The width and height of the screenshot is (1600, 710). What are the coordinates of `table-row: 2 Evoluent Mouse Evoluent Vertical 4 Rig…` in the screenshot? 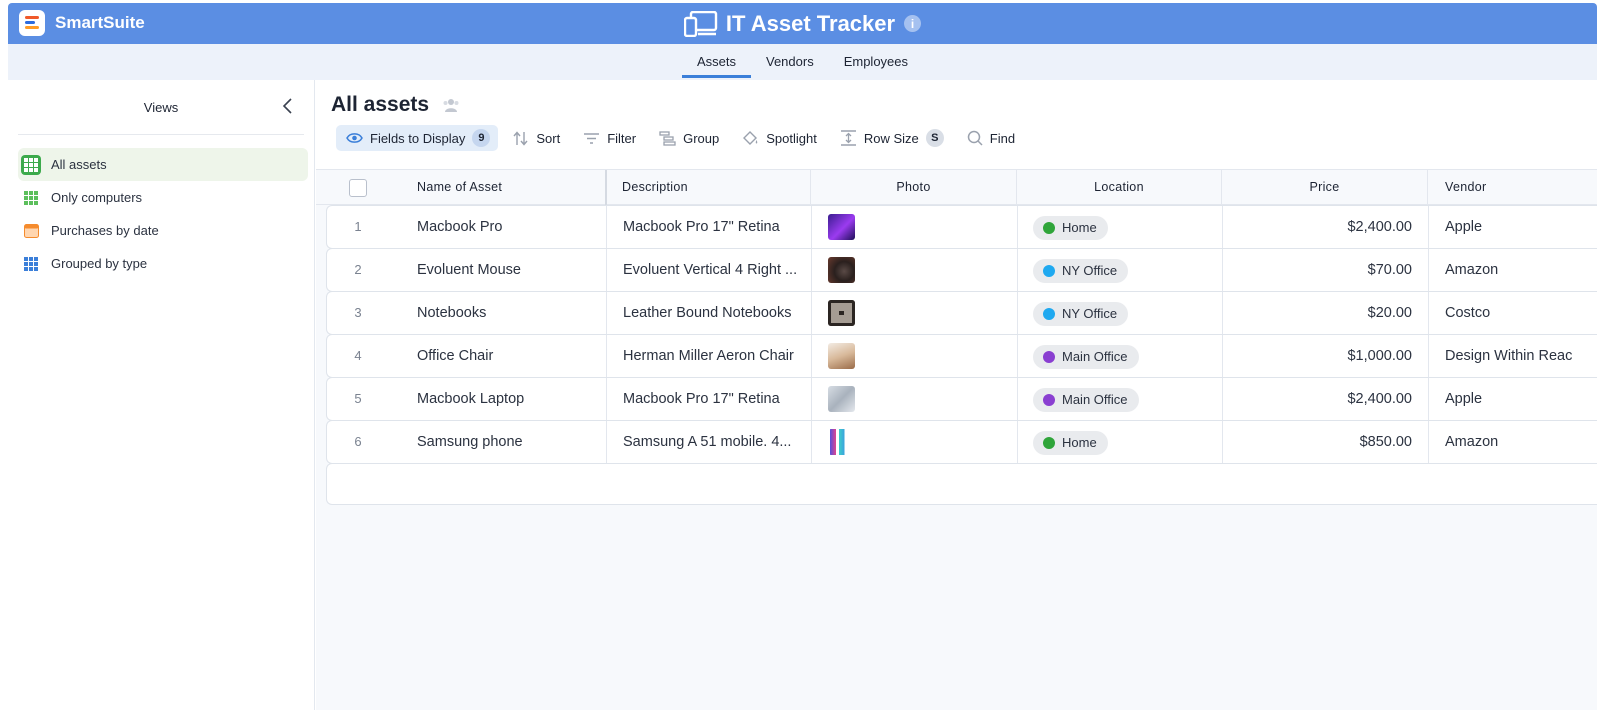 It's located at (961, 270).